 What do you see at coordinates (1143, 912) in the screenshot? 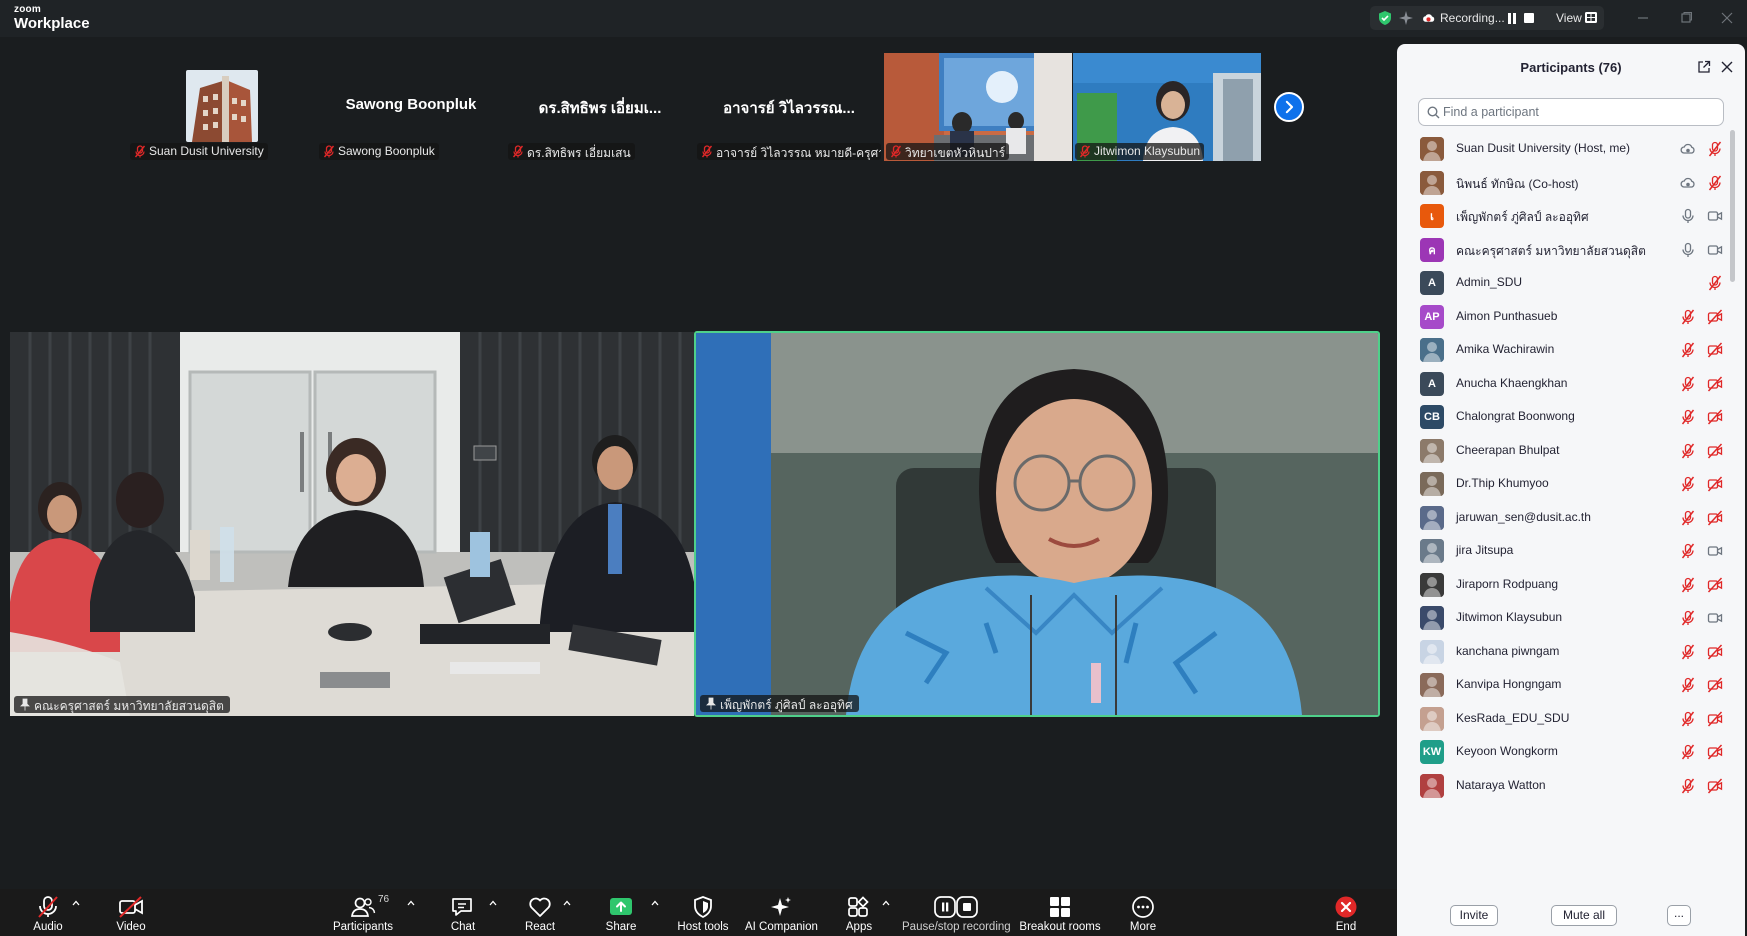
I see `more-button: More` at bounding box center [1143, 912].